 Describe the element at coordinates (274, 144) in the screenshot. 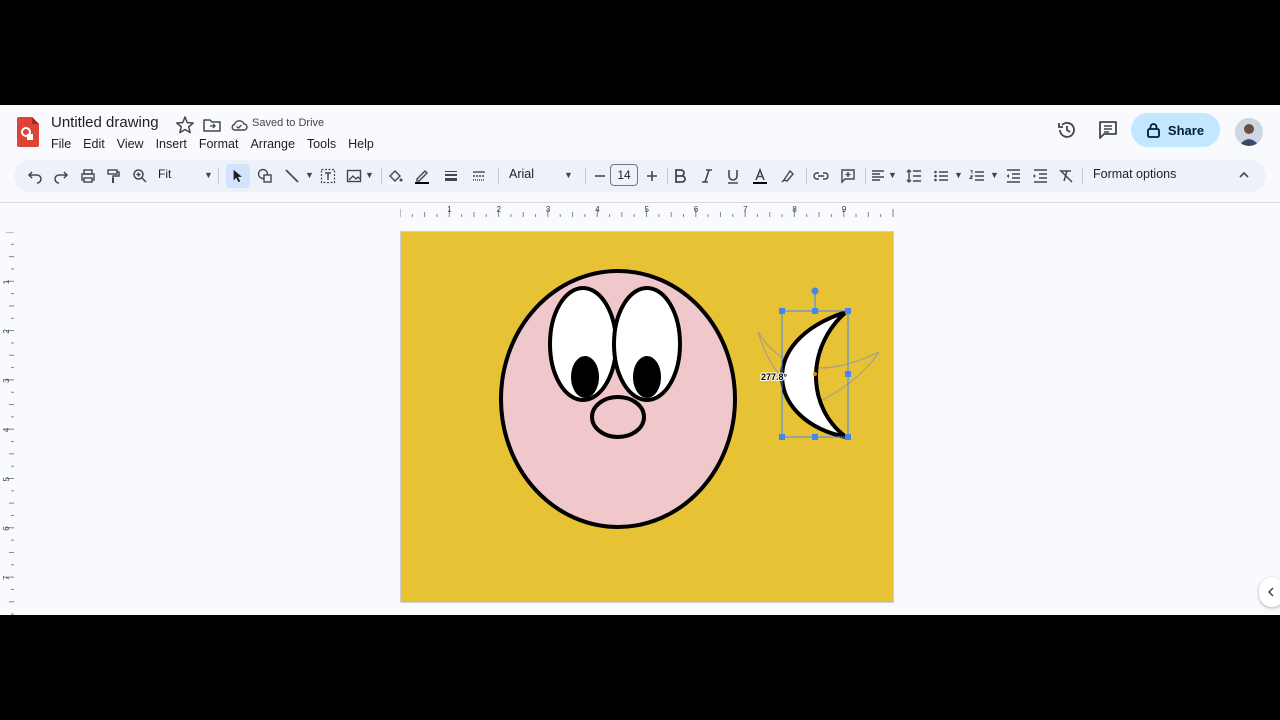

I see `menu-arrange: Arrange` at that location.